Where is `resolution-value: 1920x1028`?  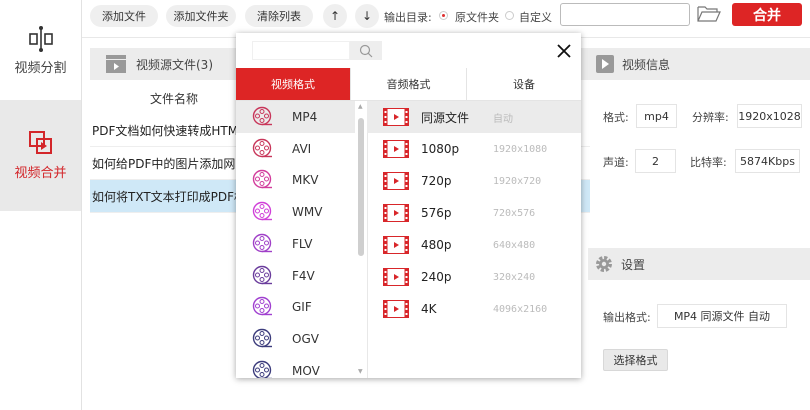 resolution-value: 1920x1028 is located at coordinates (769, 116).